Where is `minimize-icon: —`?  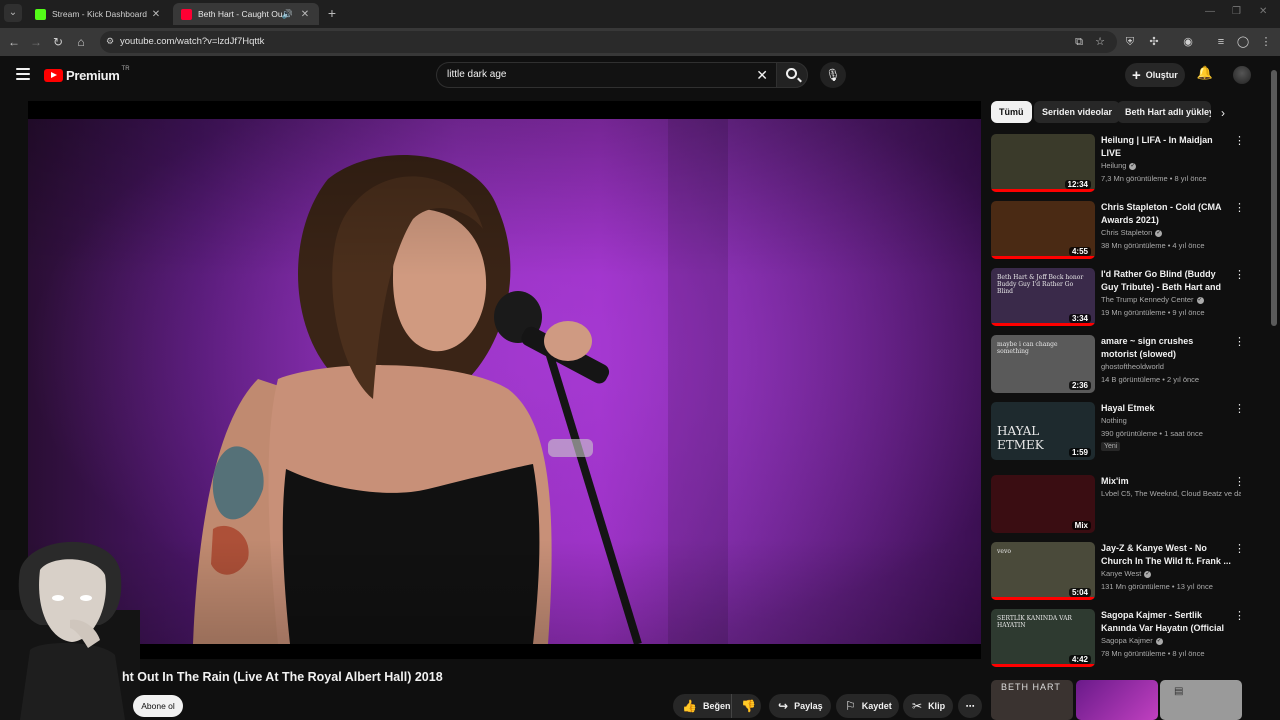
minimize-icon: — is located at coordinates (1210, 11).